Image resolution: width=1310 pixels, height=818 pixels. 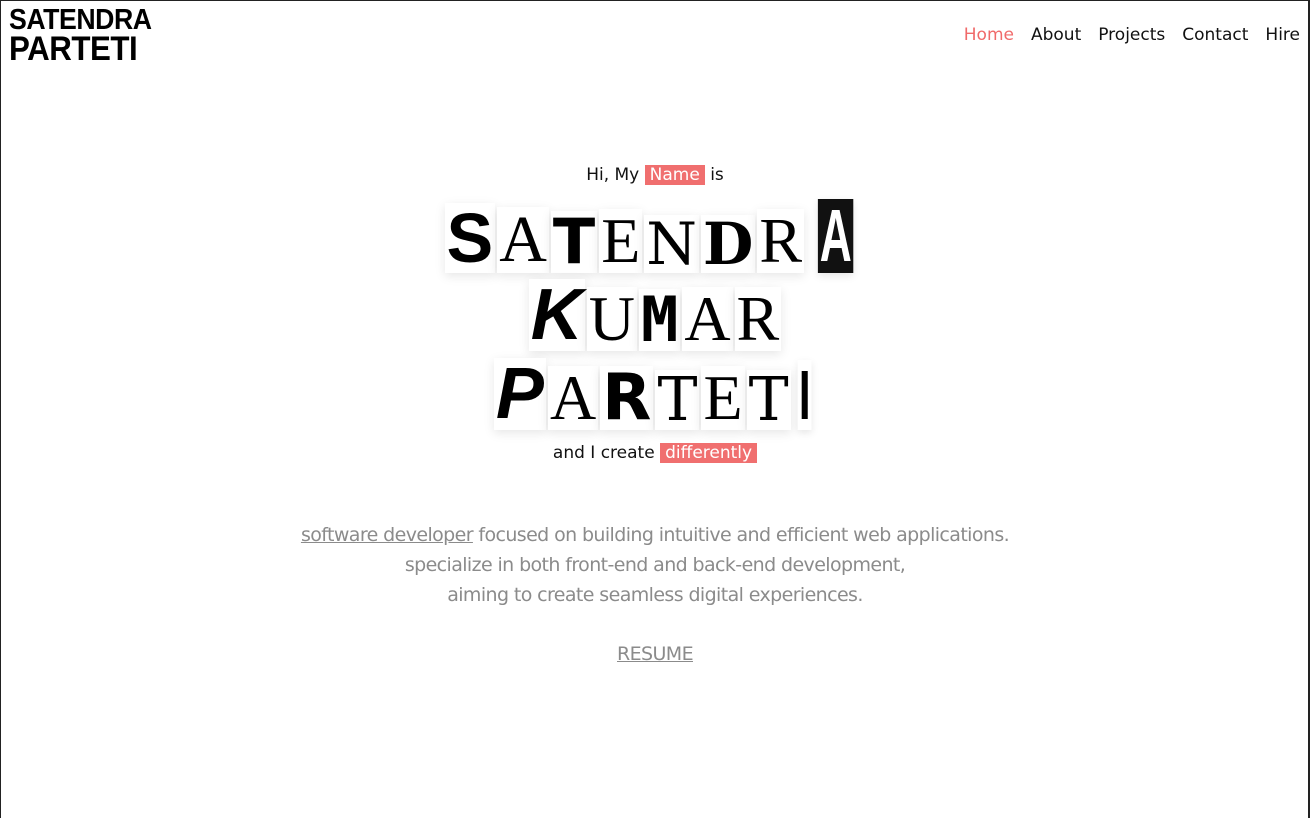 What do you see at coordinates (387, 535) in the screenshot?
I see `software-developer-link: software developer` at bounding box center [387, 535].